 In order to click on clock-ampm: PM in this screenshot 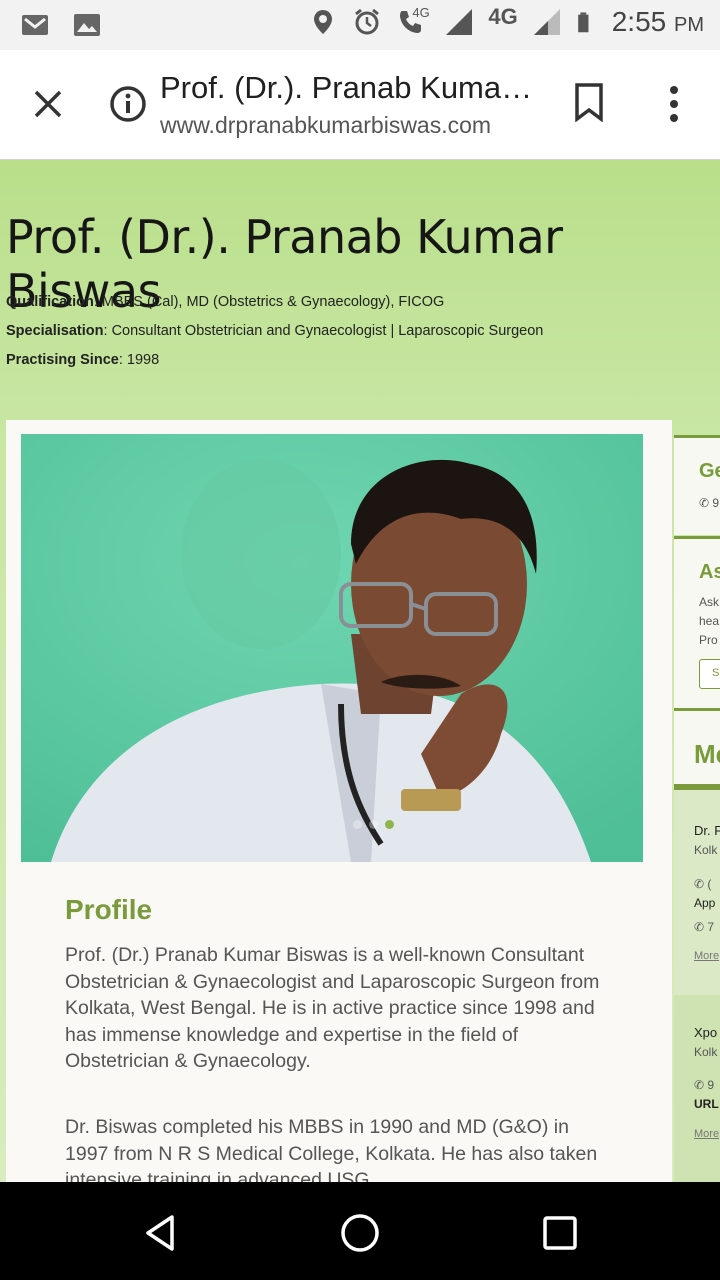, I will do `click(689, 25)`.